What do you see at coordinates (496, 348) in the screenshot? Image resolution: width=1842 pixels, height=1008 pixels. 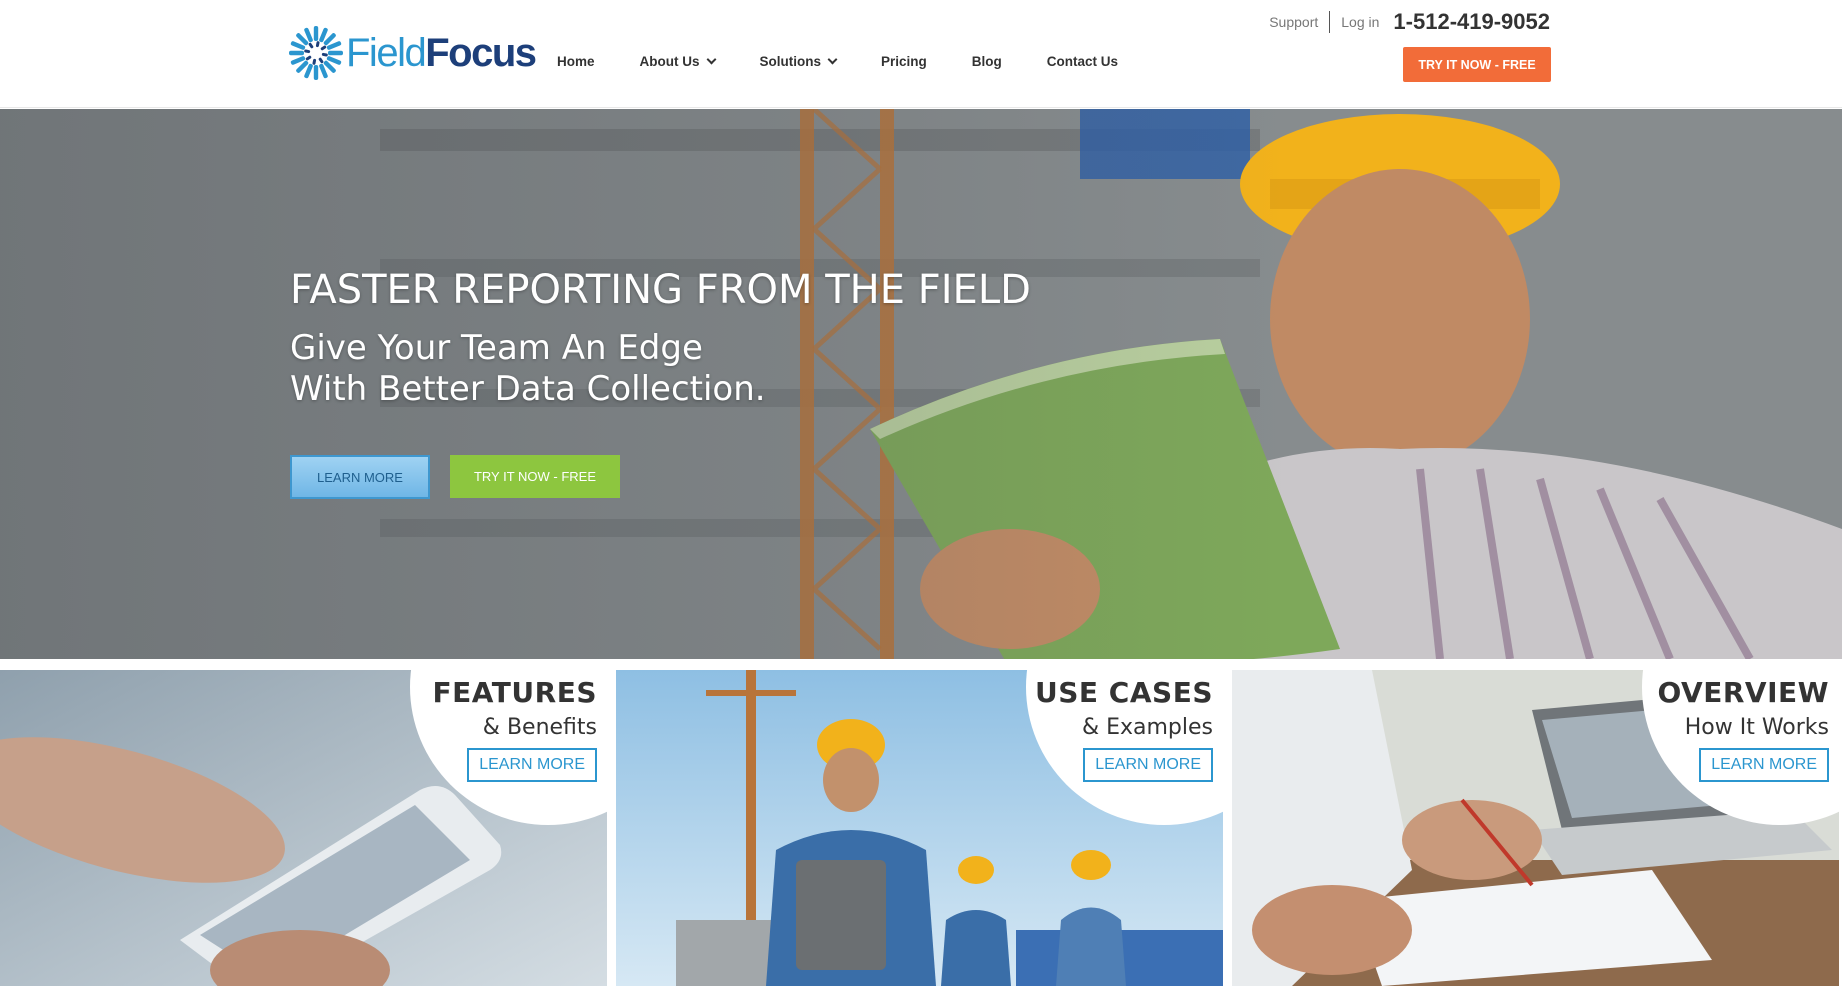 I see `hero-subtitle-line-1: Give Your Team An Edge` at bounding box center [496, 348].